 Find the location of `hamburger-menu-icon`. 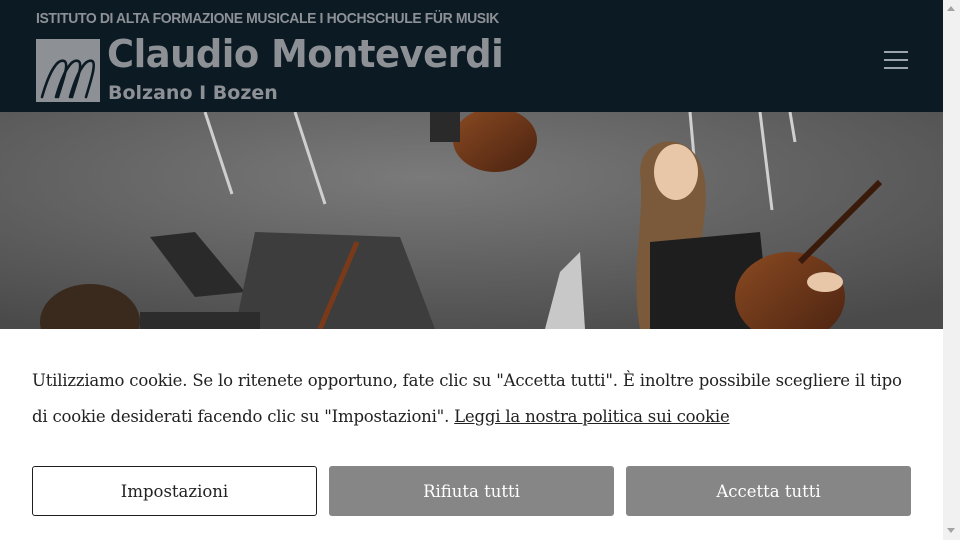

hamburger-menu-icon is located at coordinates (896, 60).